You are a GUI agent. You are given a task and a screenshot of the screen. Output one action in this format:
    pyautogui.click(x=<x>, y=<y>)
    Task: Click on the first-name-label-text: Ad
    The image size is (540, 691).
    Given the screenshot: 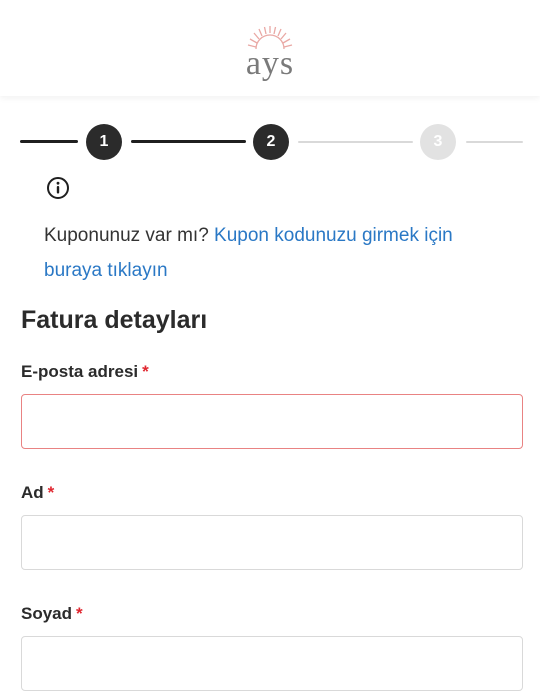 What is the action you would take?
    pyautogui.click(x=32, y=492)
    